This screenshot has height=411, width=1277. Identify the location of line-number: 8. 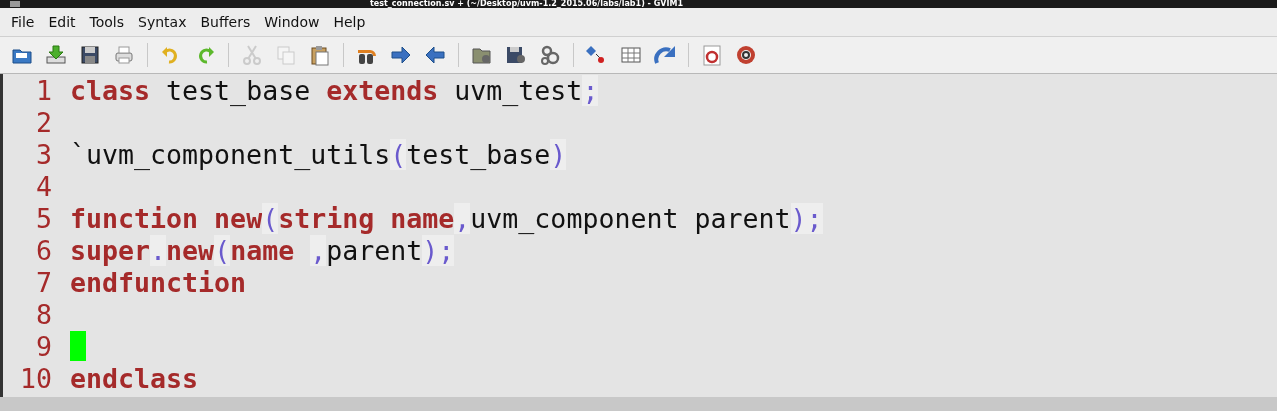
(43, 314).